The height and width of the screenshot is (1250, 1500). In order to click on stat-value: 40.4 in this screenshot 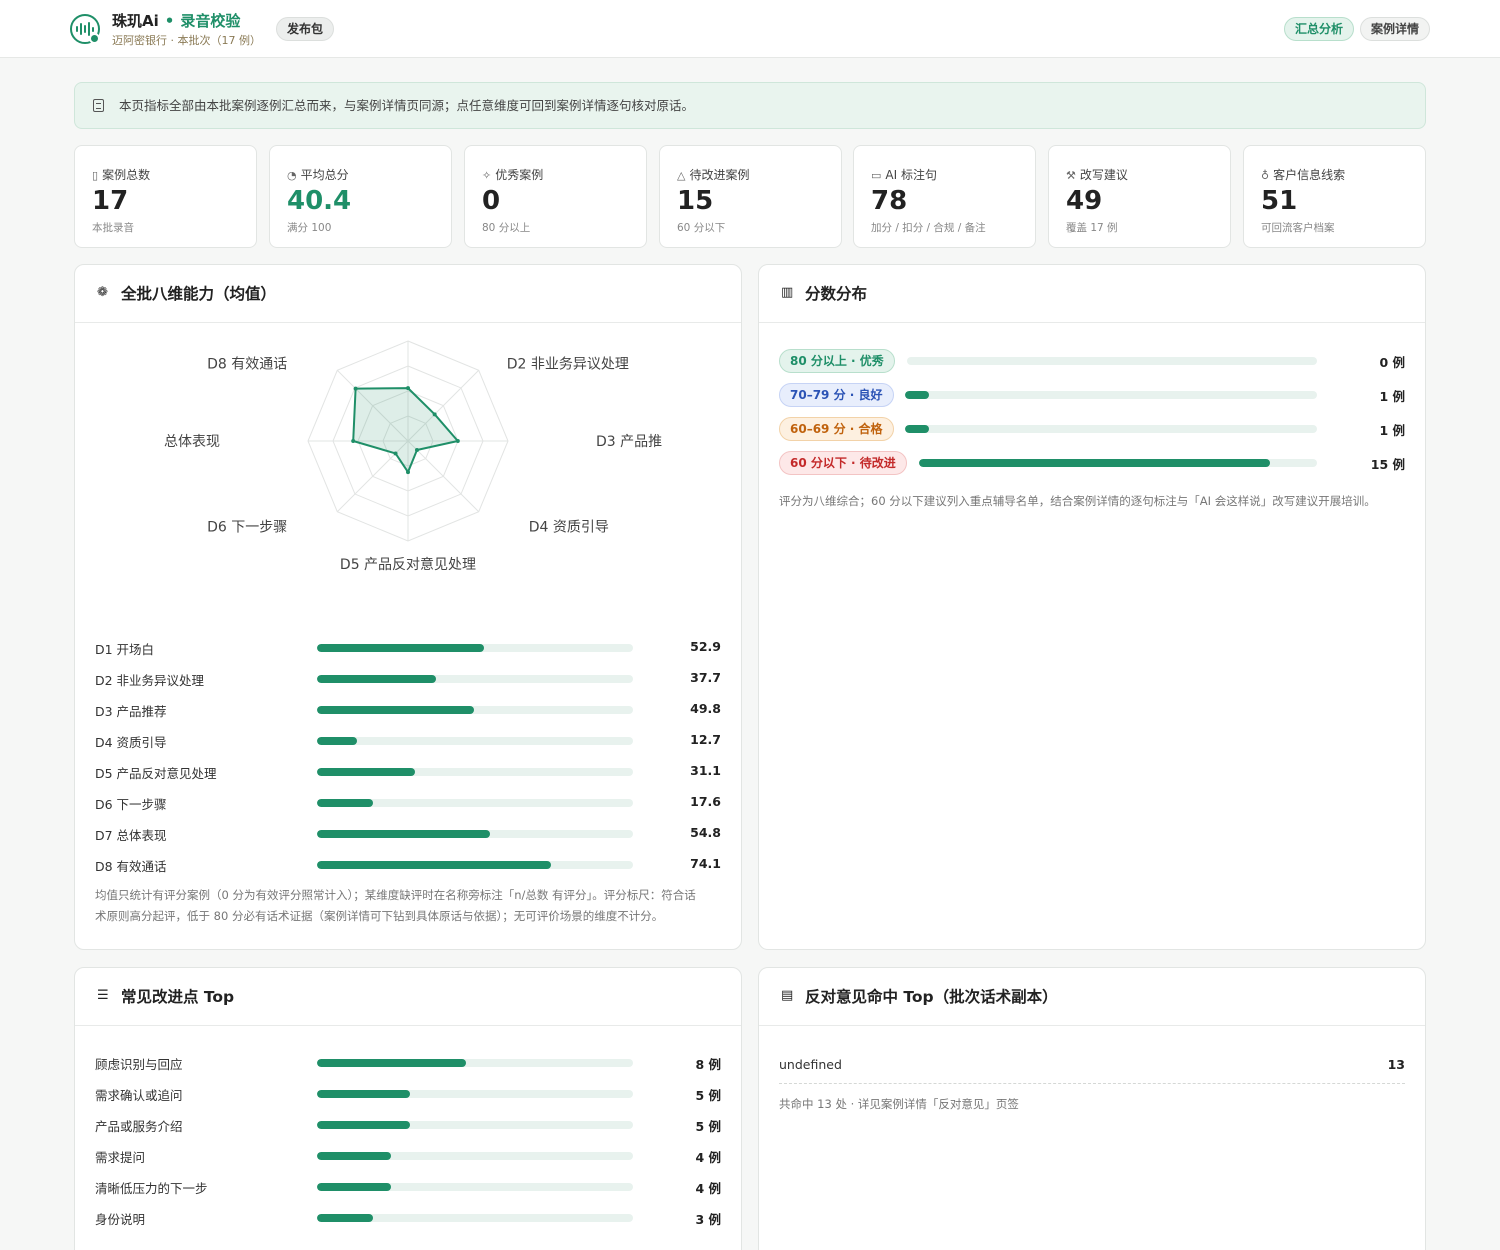, I will do `click(319, 201)`.